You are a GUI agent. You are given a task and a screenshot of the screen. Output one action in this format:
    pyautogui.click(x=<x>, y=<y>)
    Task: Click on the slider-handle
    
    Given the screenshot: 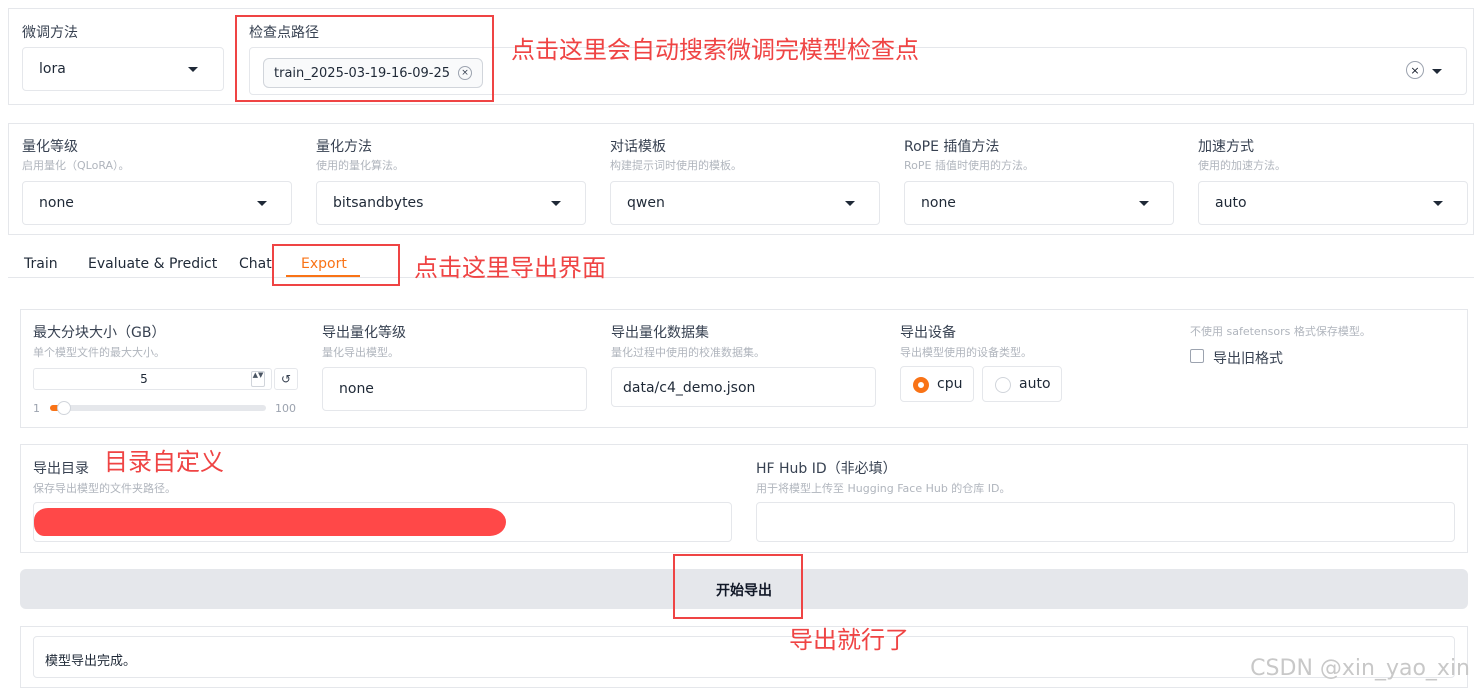 What is the action you would take?
    pyautogui.click(x=64, y=408)
    